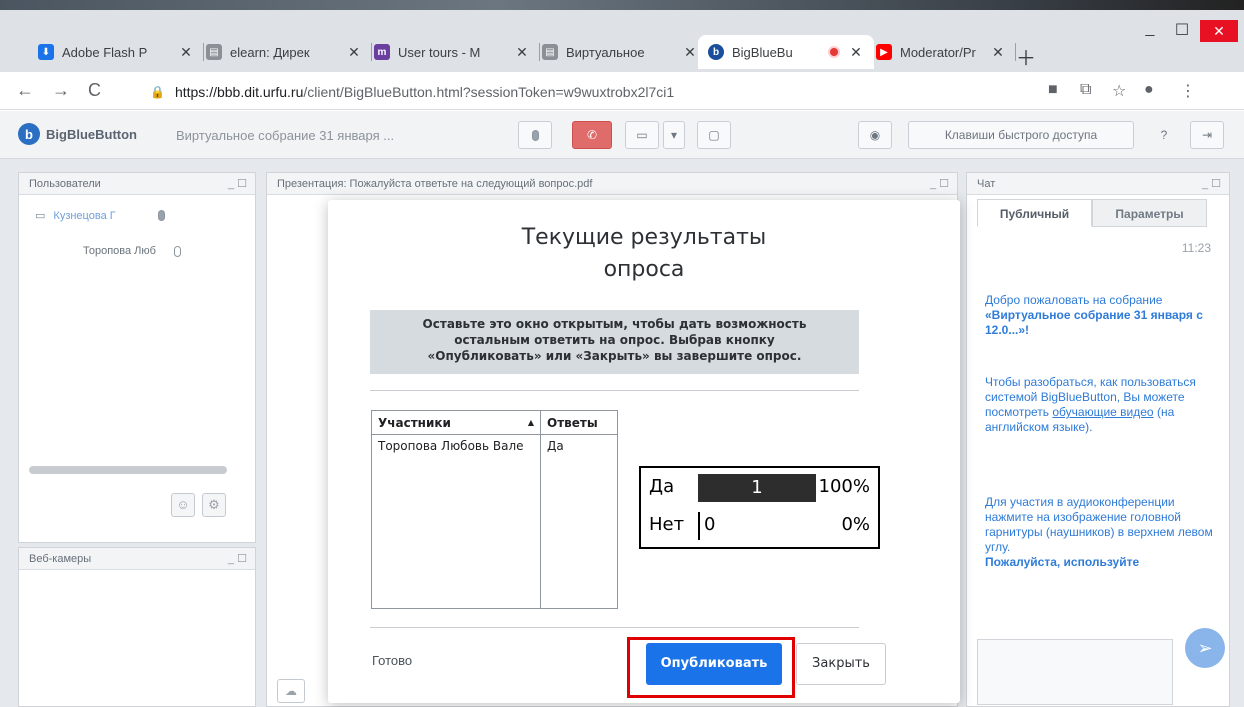  I want to click on browser-tab-active: b BigBlueBu ✕, so click(786, 52).